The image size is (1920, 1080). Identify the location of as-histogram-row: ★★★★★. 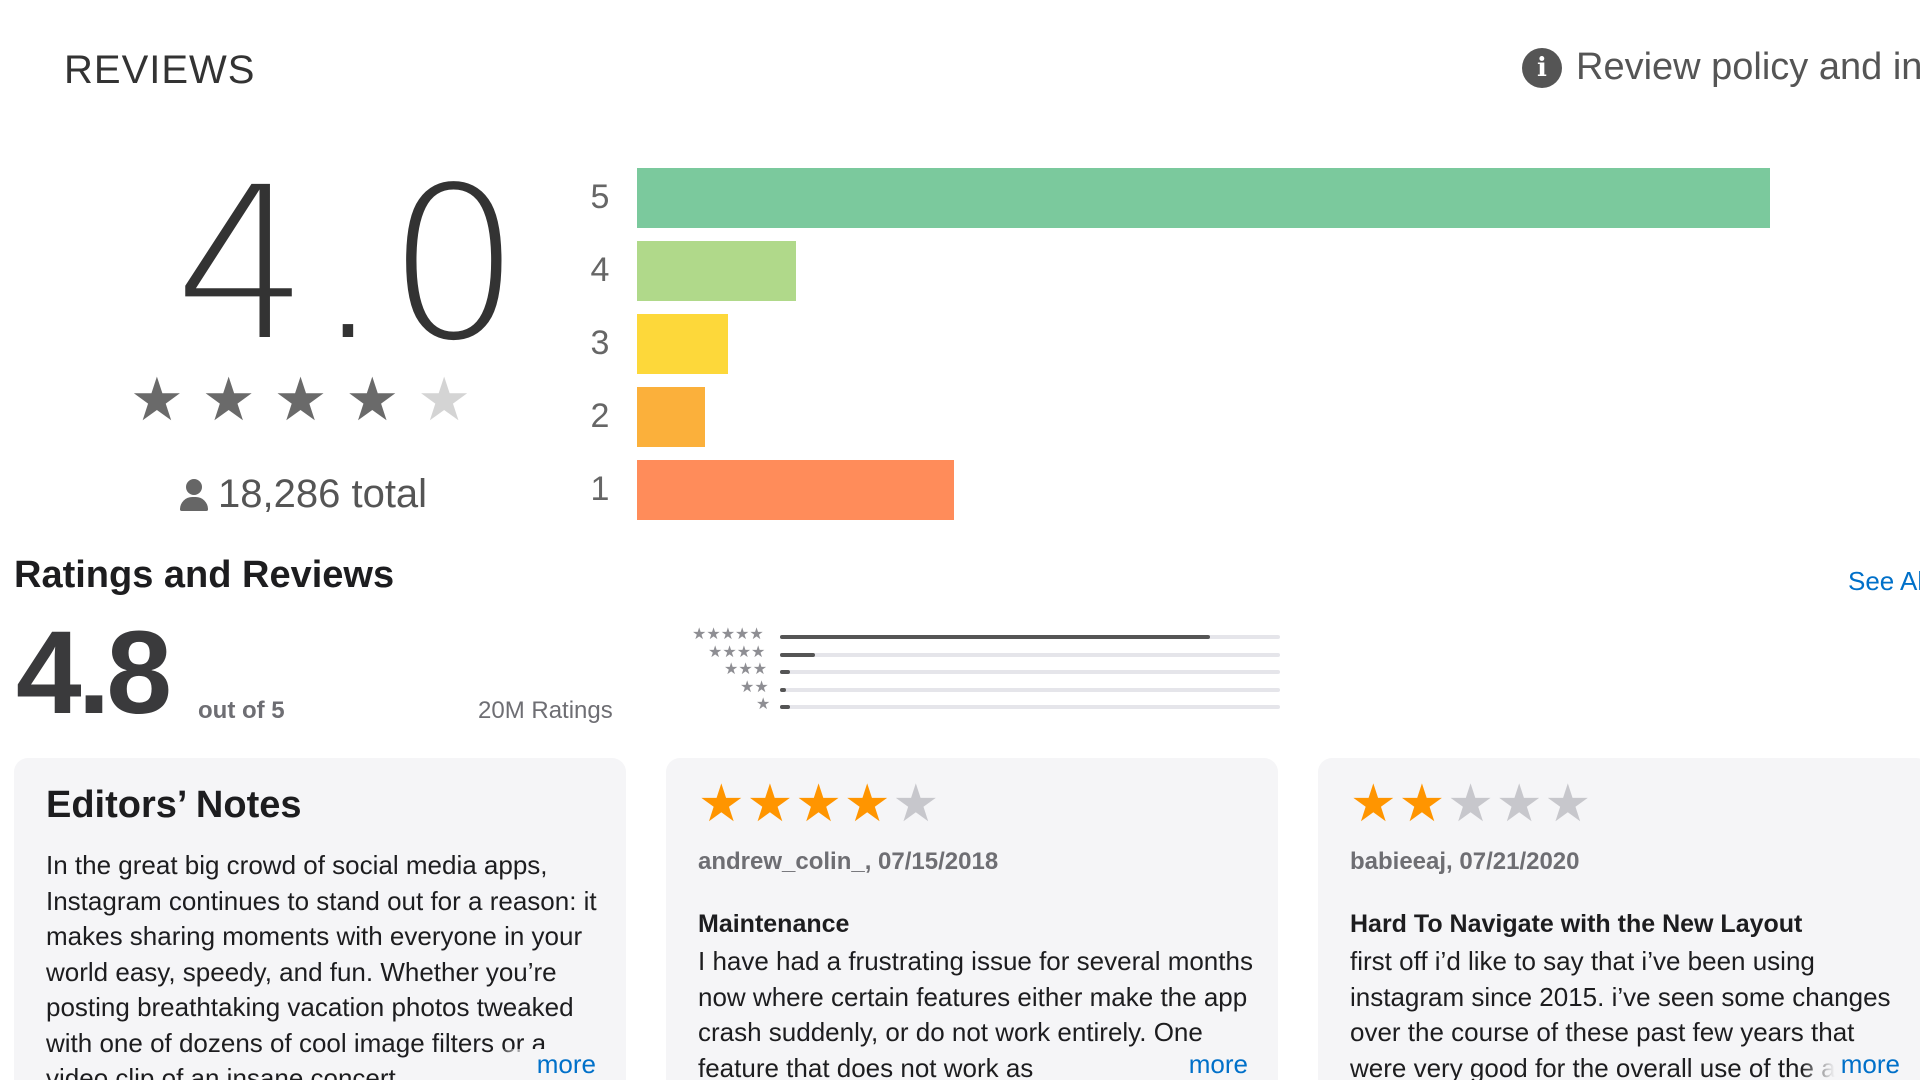
(972, 635).